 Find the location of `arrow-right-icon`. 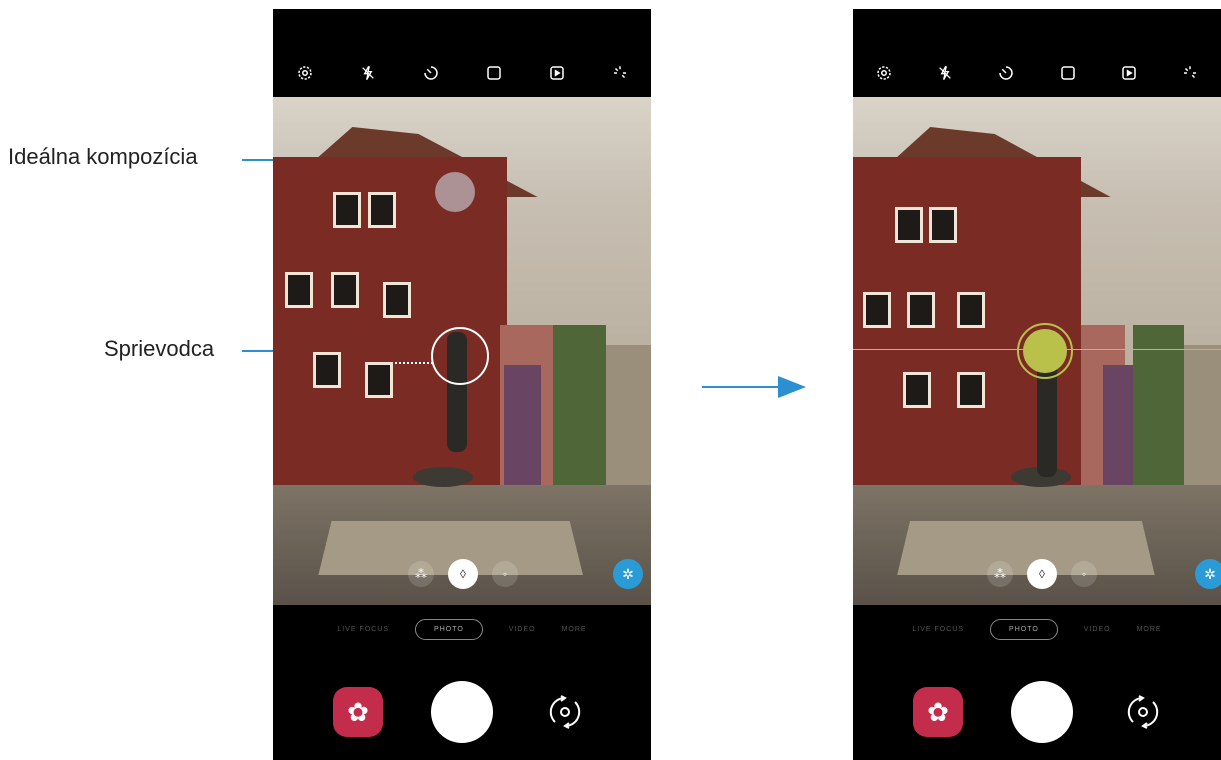

arrow-right-icon is located at coordinates (754, 387).